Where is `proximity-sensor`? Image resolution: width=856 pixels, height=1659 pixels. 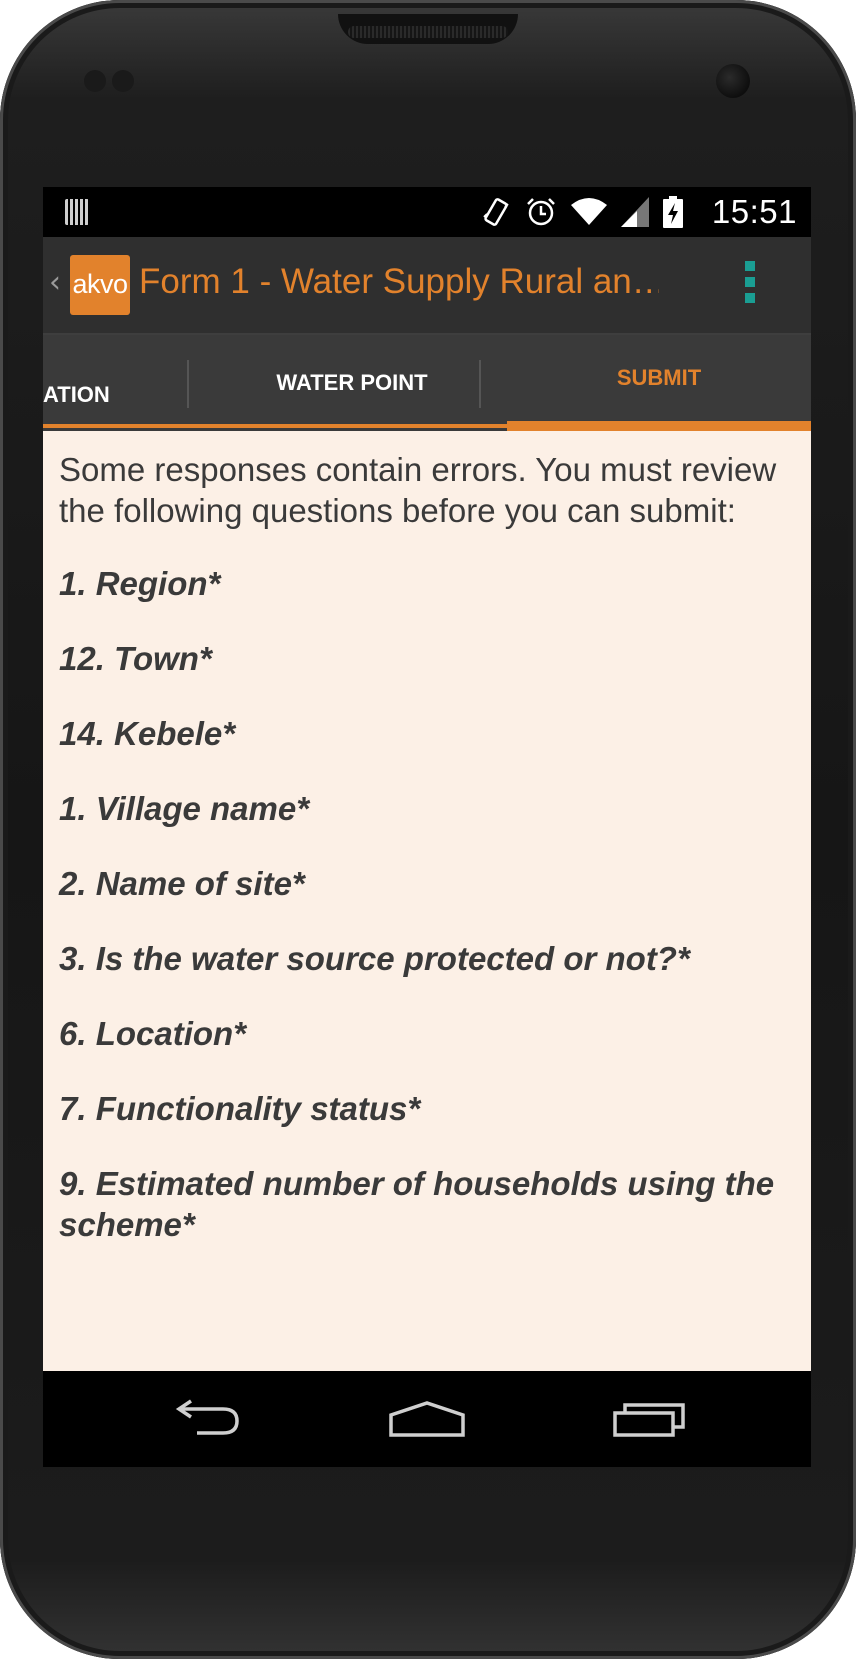
proximity-sensor is located at coordinates (95, 81).